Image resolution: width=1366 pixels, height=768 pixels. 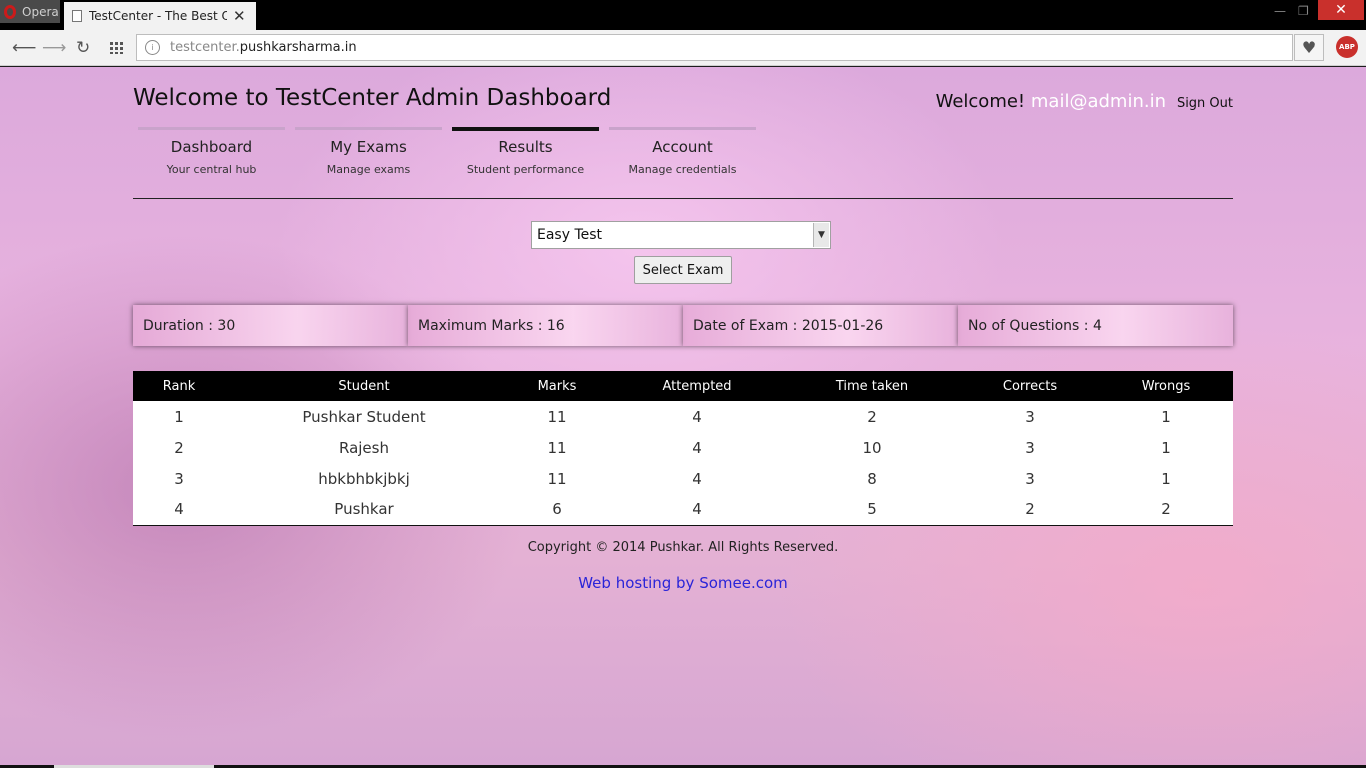 What do you see at coordinates (557, 386) in the screenshot?
I see `column-header: Marks` at bounding box center [557, 386].